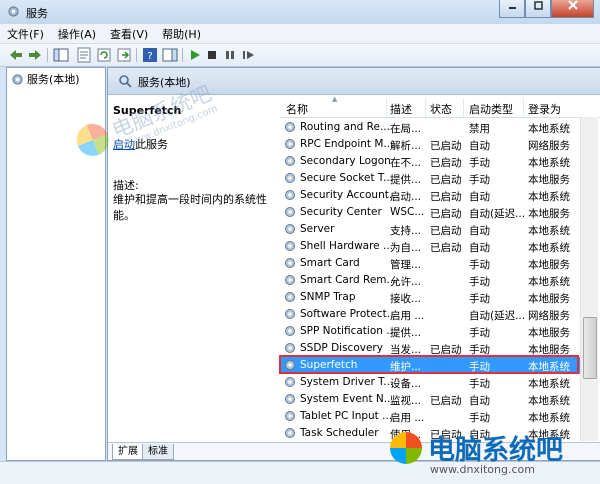  I want to click on table-row: Security Center WSC... 已启动 自动(延迟... 本地服务, so click(430, 212).